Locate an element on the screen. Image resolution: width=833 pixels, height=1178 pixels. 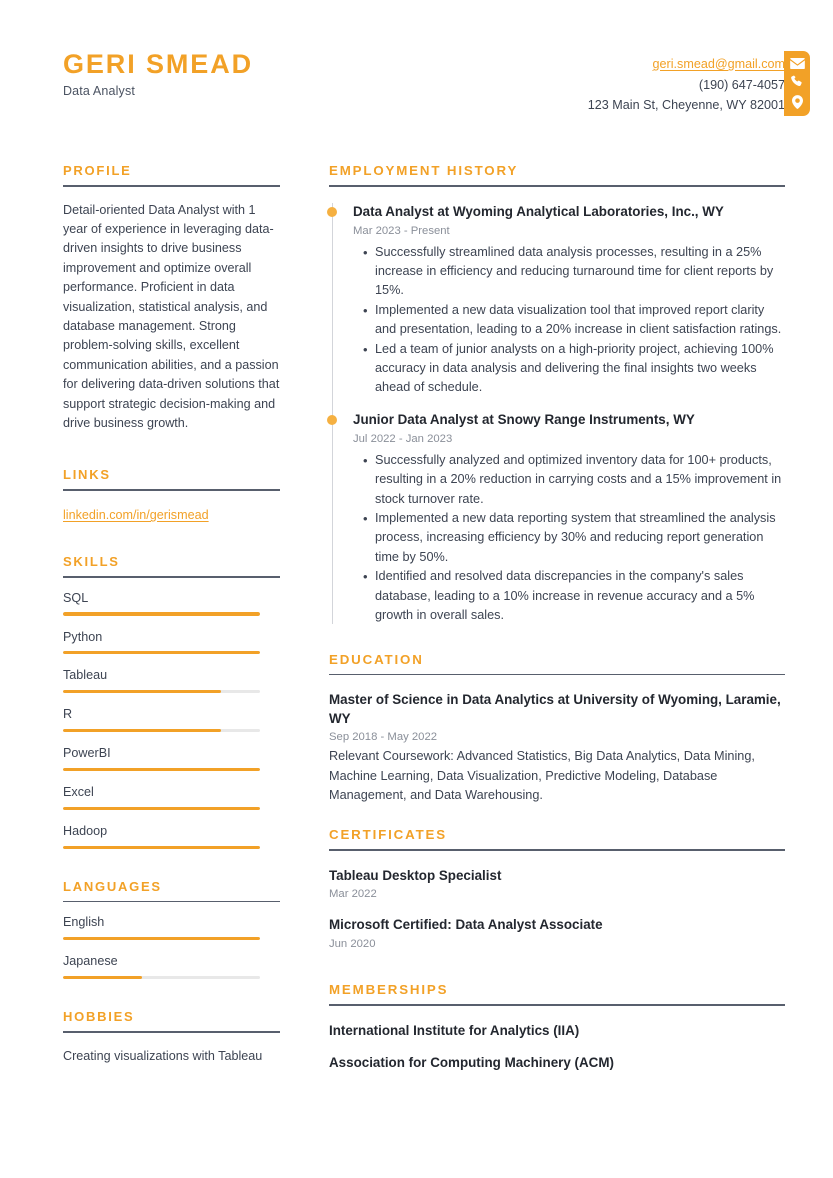
skill-row: Python is located at coordinates (171, 642).